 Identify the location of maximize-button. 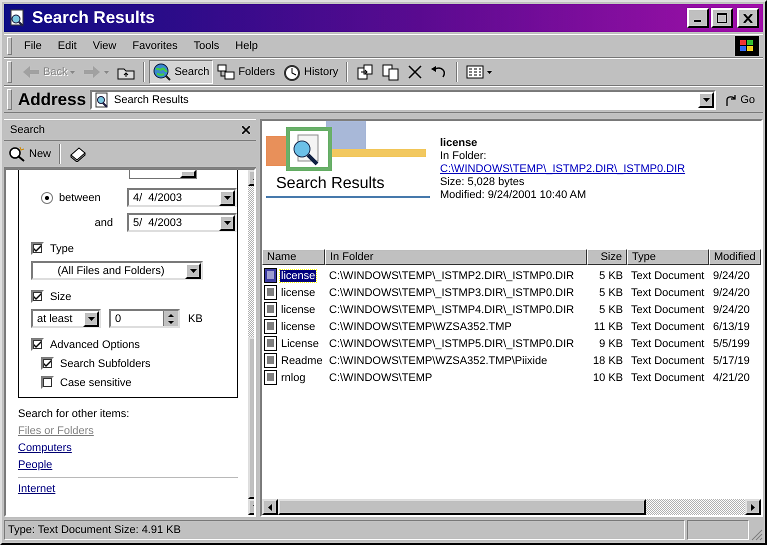
(722, 18).